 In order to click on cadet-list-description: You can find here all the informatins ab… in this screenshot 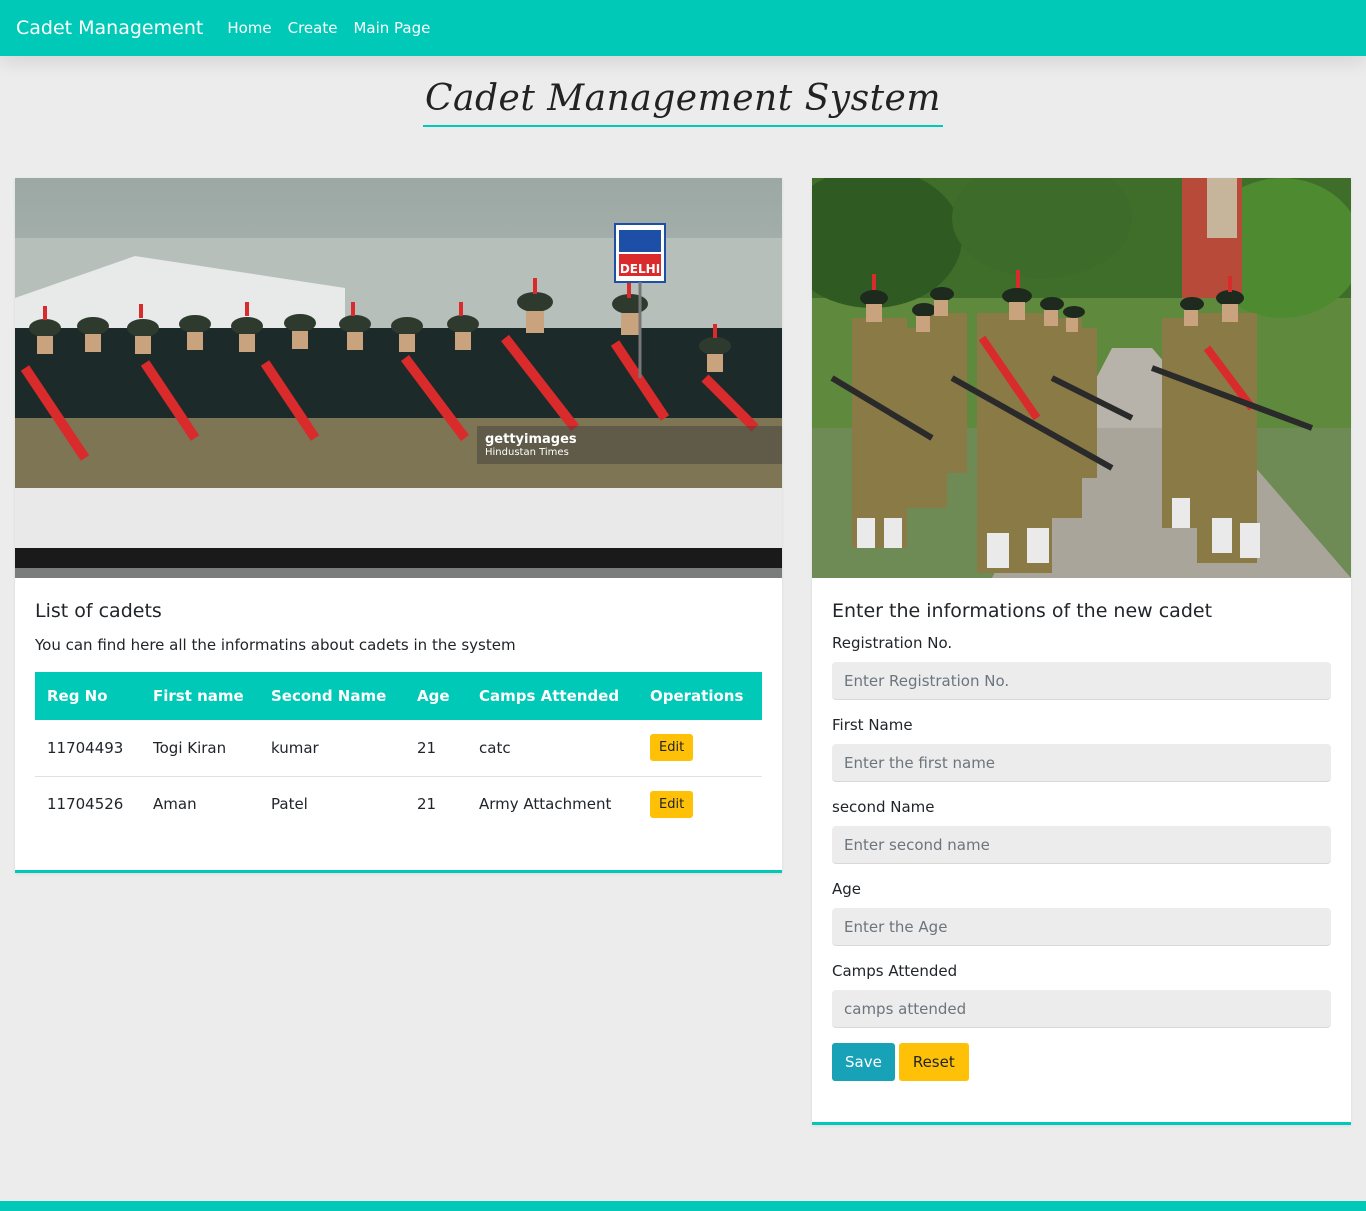, I will do `click(275, 645)`.